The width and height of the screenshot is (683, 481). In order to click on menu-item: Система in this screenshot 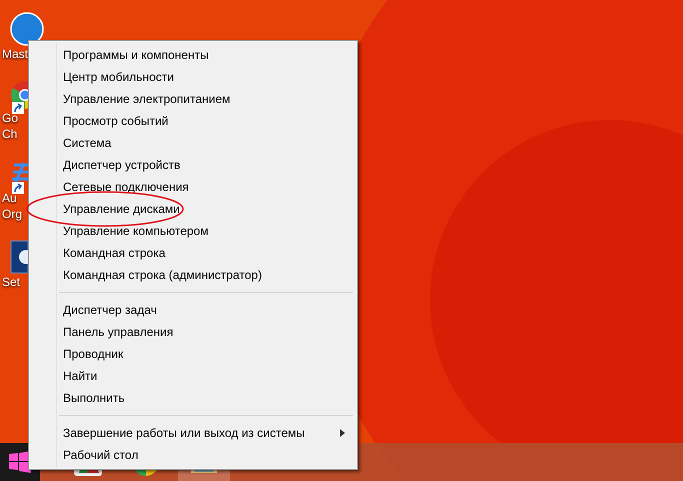, I will do `click(193, 143)`.